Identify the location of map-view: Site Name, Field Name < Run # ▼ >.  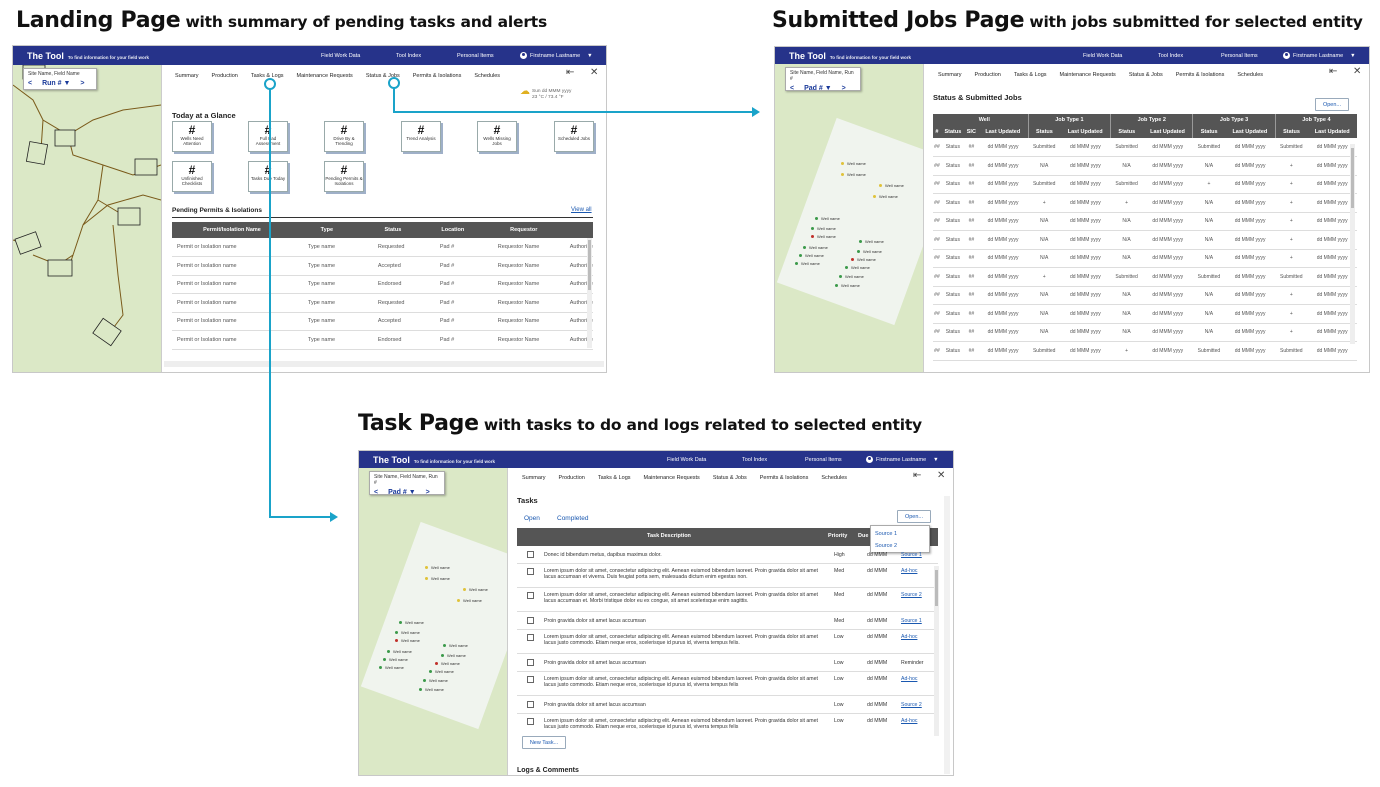
(87, 218).